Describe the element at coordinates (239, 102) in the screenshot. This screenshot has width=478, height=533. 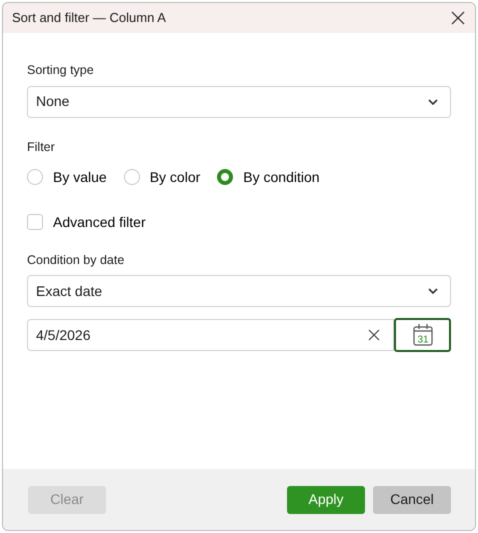
I see `sorting-dropdown: None` at that location.